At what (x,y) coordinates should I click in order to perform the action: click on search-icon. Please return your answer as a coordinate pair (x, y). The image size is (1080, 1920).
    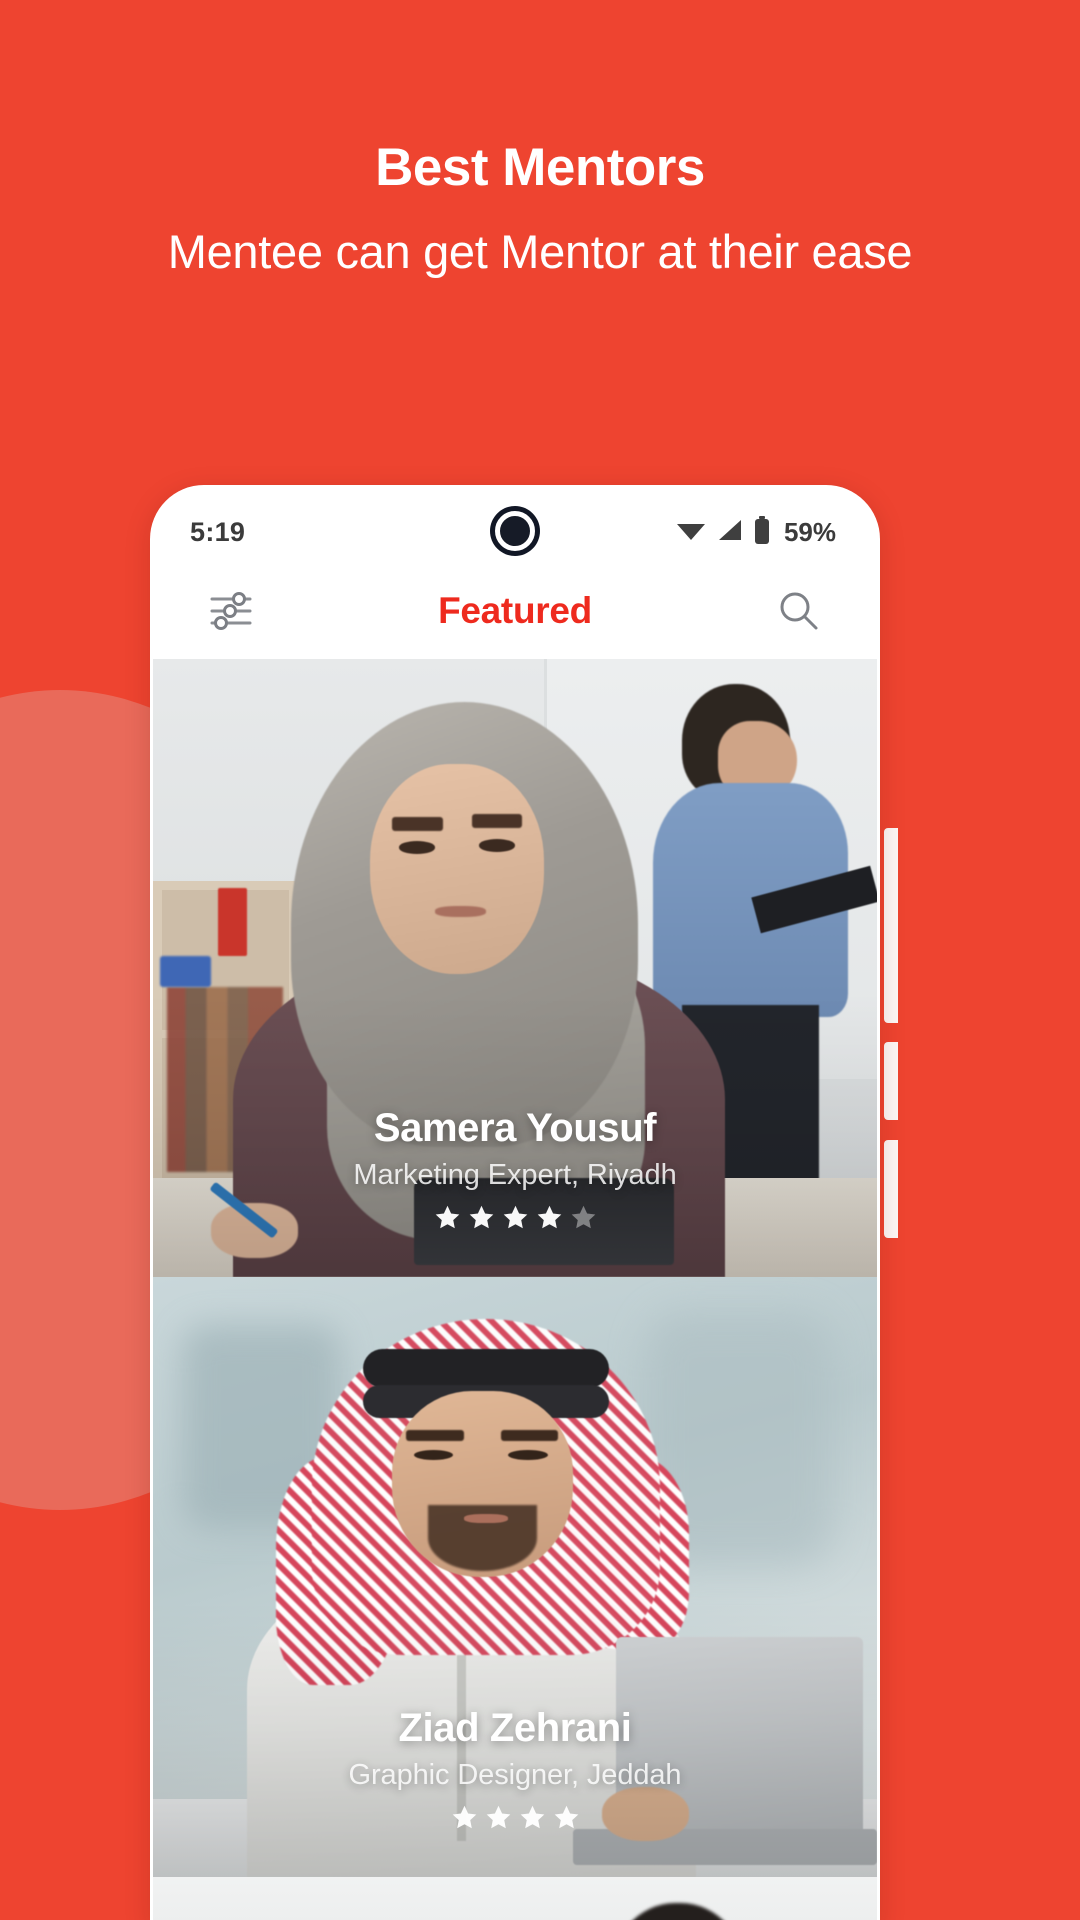
    Looking at the image, I should click on (799, 611).